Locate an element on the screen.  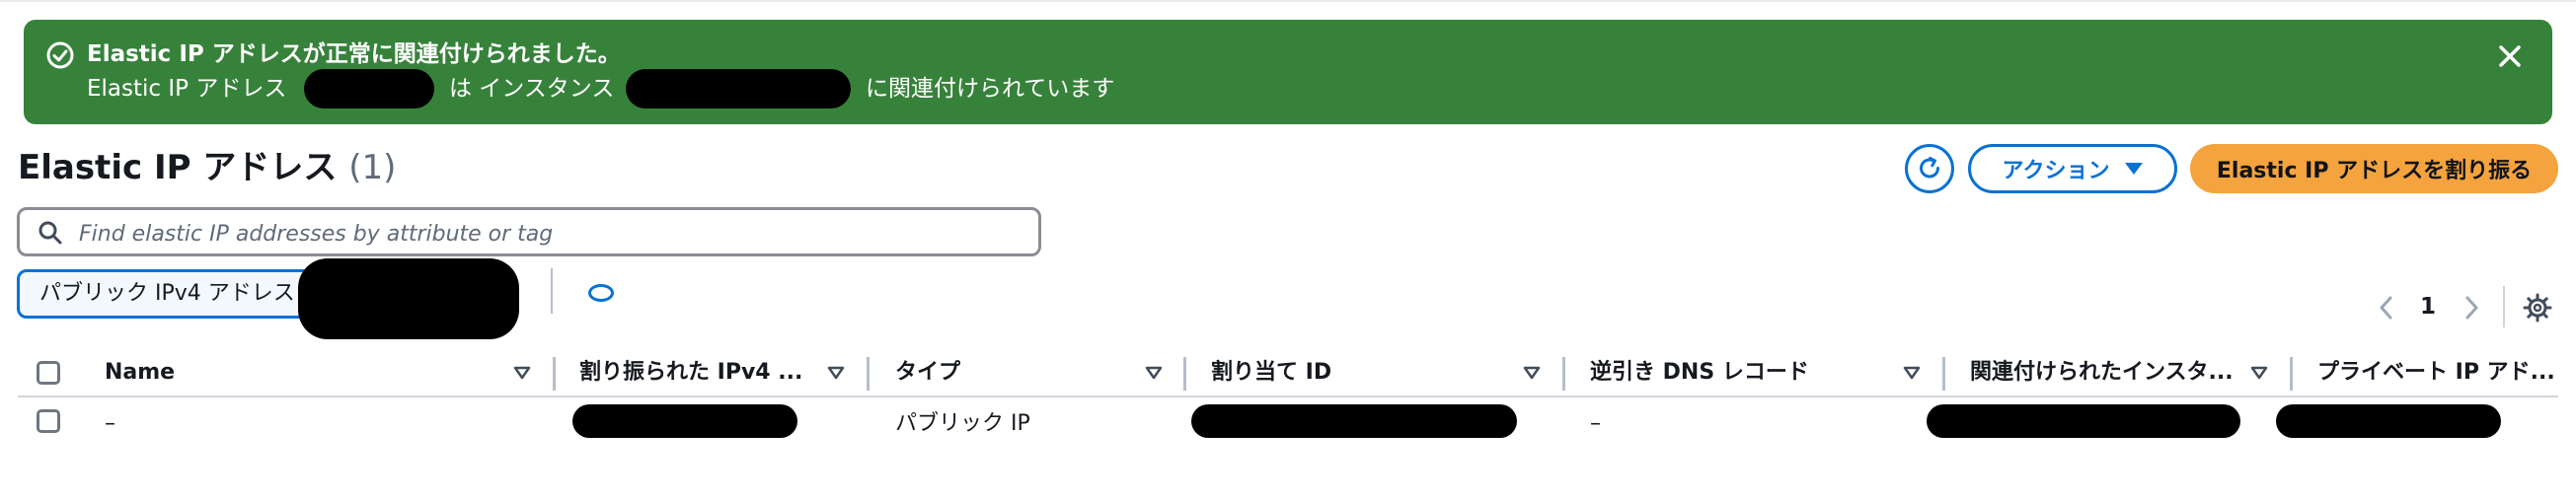
redacted-associated-instance is located at coordinates (2083, 421).